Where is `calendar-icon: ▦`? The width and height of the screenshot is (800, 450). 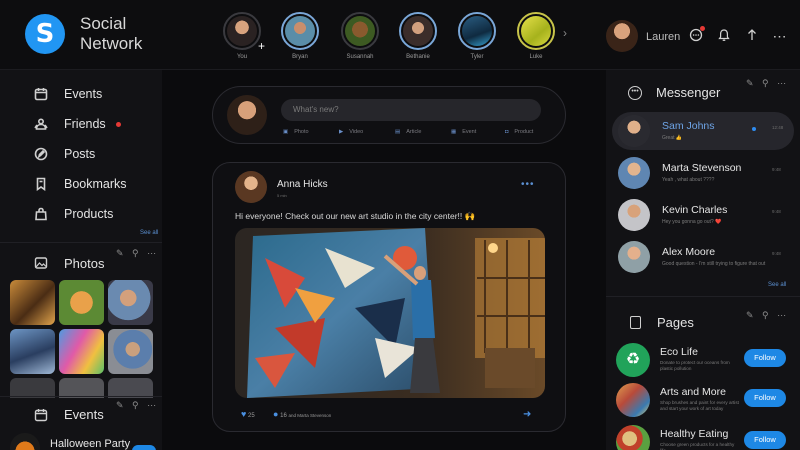
calendar-icon: ▦ is located at coordinates (454, 132).